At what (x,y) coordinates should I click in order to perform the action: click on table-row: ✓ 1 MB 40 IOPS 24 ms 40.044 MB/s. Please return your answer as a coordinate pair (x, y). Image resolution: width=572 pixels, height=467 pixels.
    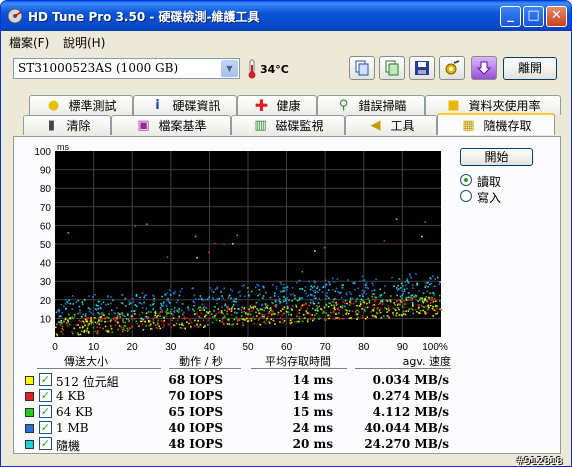
    Looking at the image, I should click on (231, 428).